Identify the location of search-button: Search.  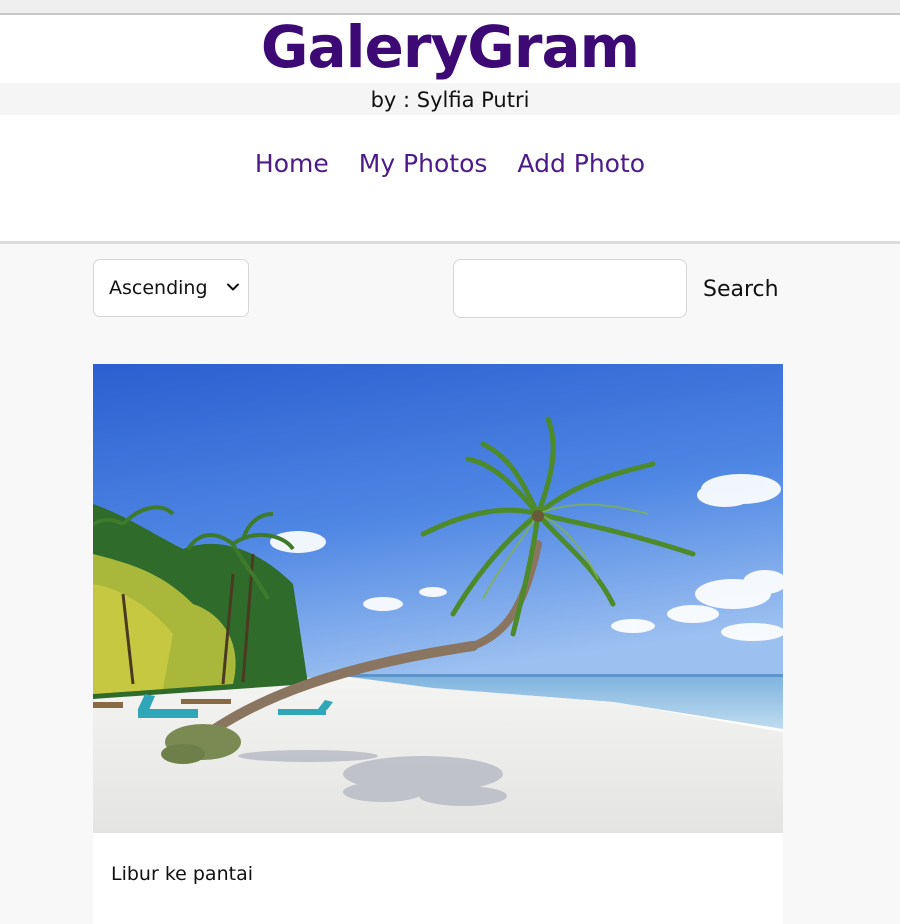
(741, 290).